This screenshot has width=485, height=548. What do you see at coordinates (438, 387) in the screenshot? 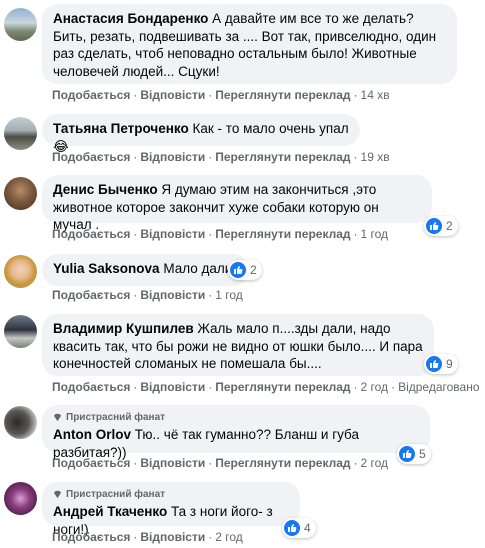
I see `edited-label: Відредаговано` at bounding box center [438, 387].